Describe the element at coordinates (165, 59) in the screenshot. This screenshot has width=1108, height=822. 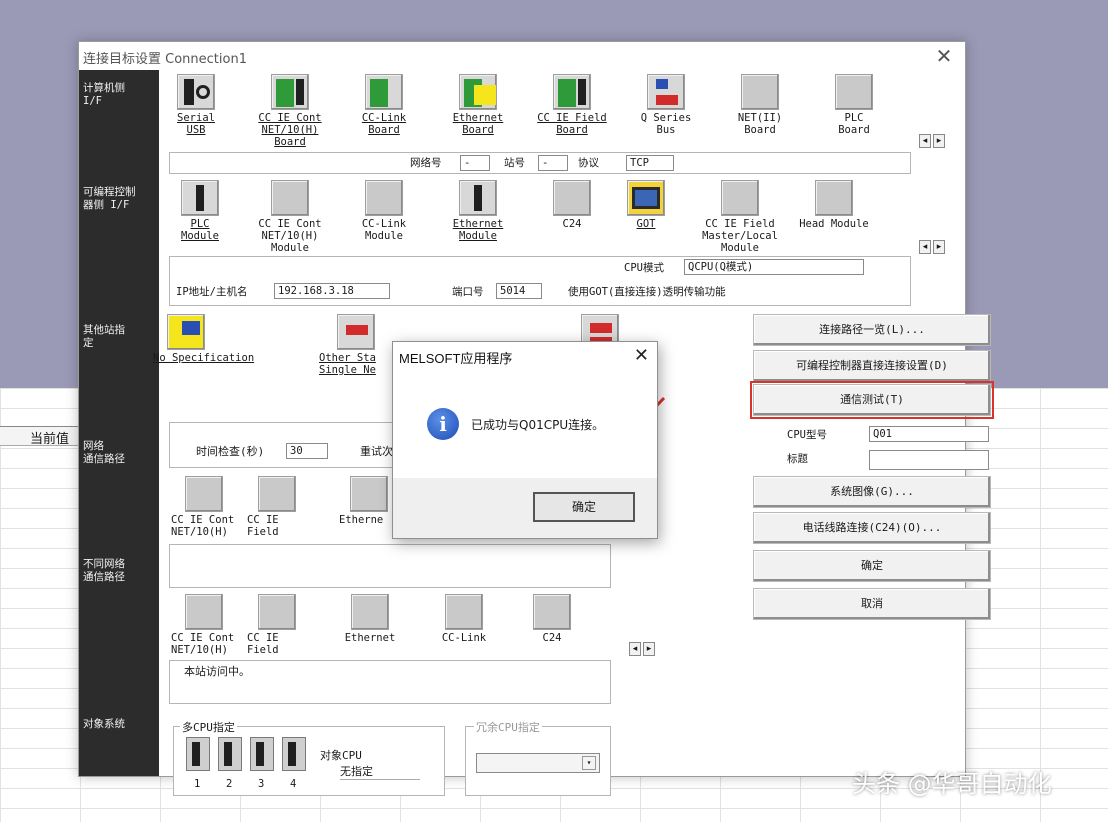
I see `window-title: 连接目标设置 Connection1` at that location.